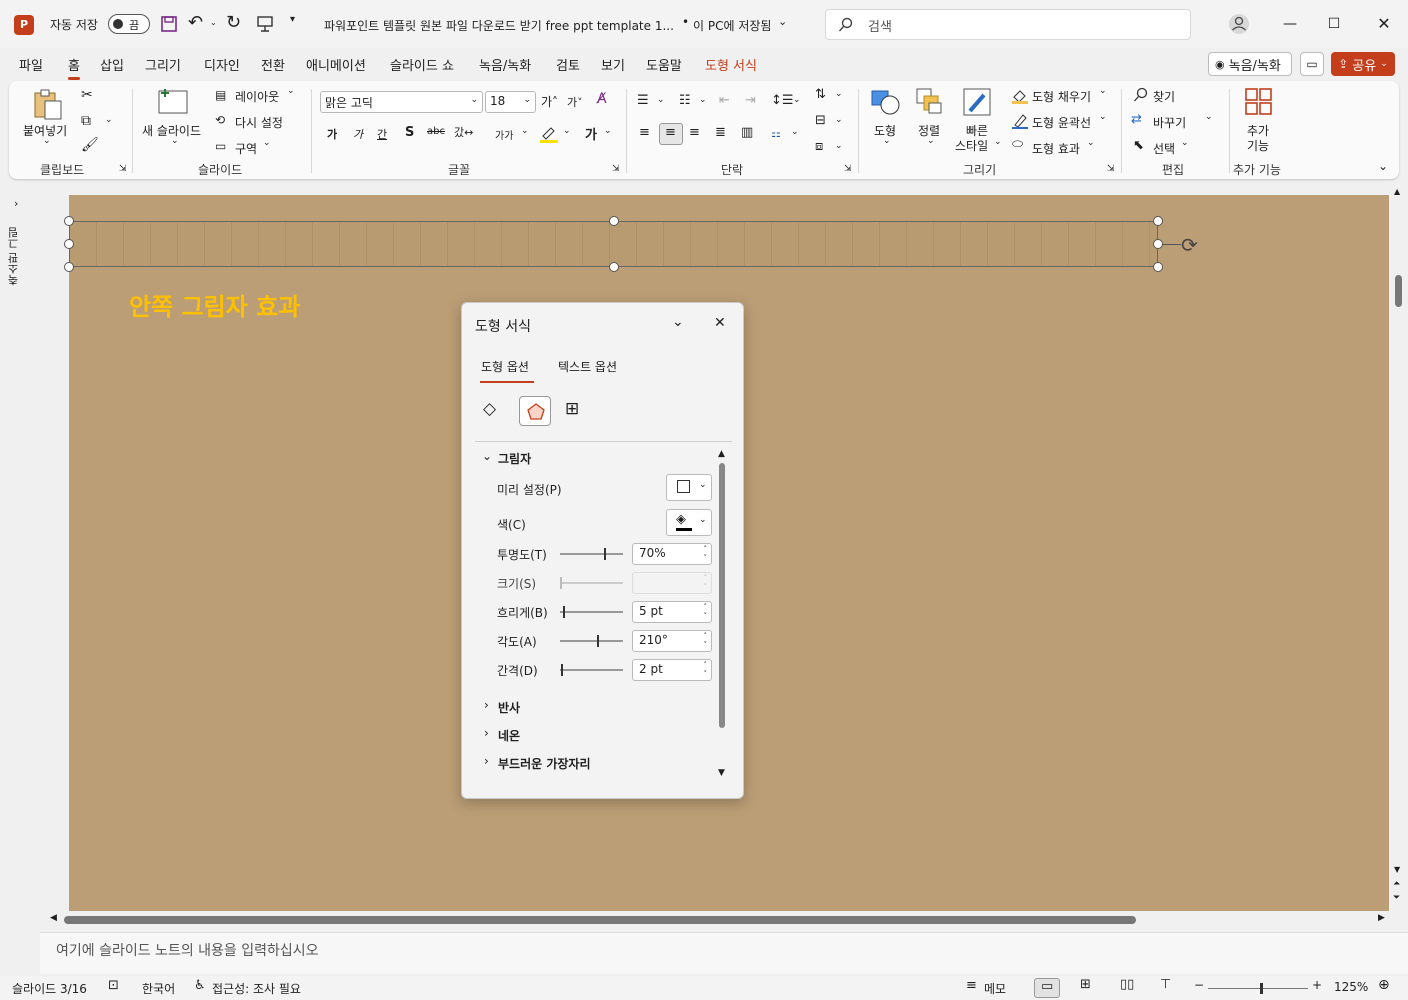 Image resolution: width=1408 pixels, height=1000 pixels. Describe the element at coordinates (173, 102) in the screenshot. I see `new-slide-icon` at that location.